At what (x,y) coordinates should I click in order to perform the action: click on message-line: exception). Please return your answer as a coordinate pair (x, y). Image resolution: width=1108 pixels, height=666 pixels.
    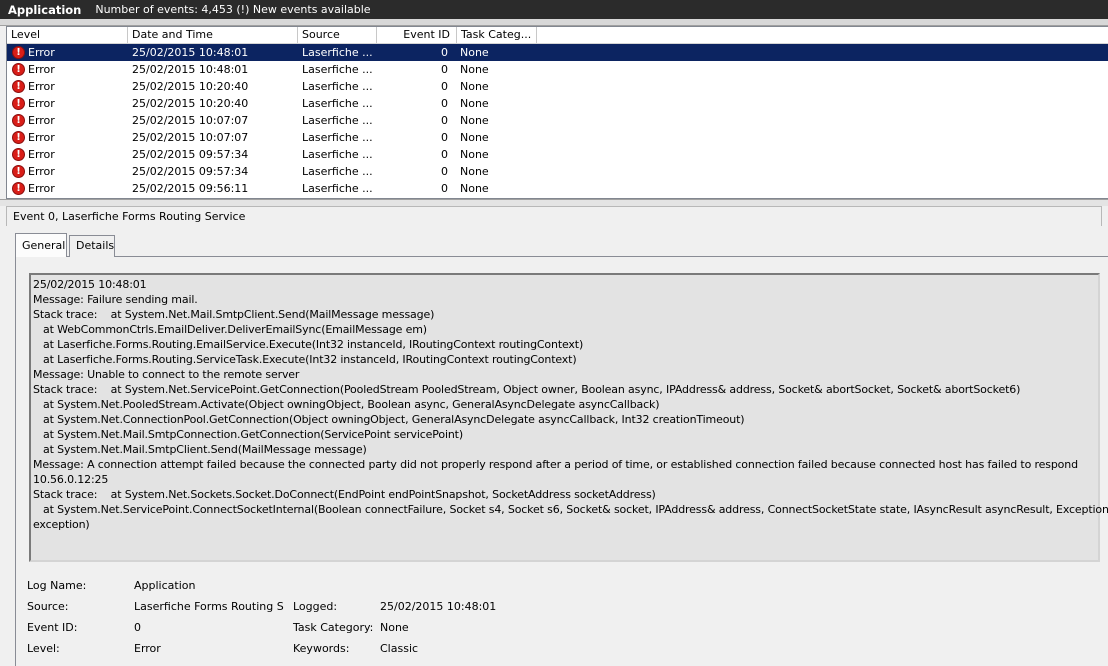
    Looking at the image, I should click on (61, 524).